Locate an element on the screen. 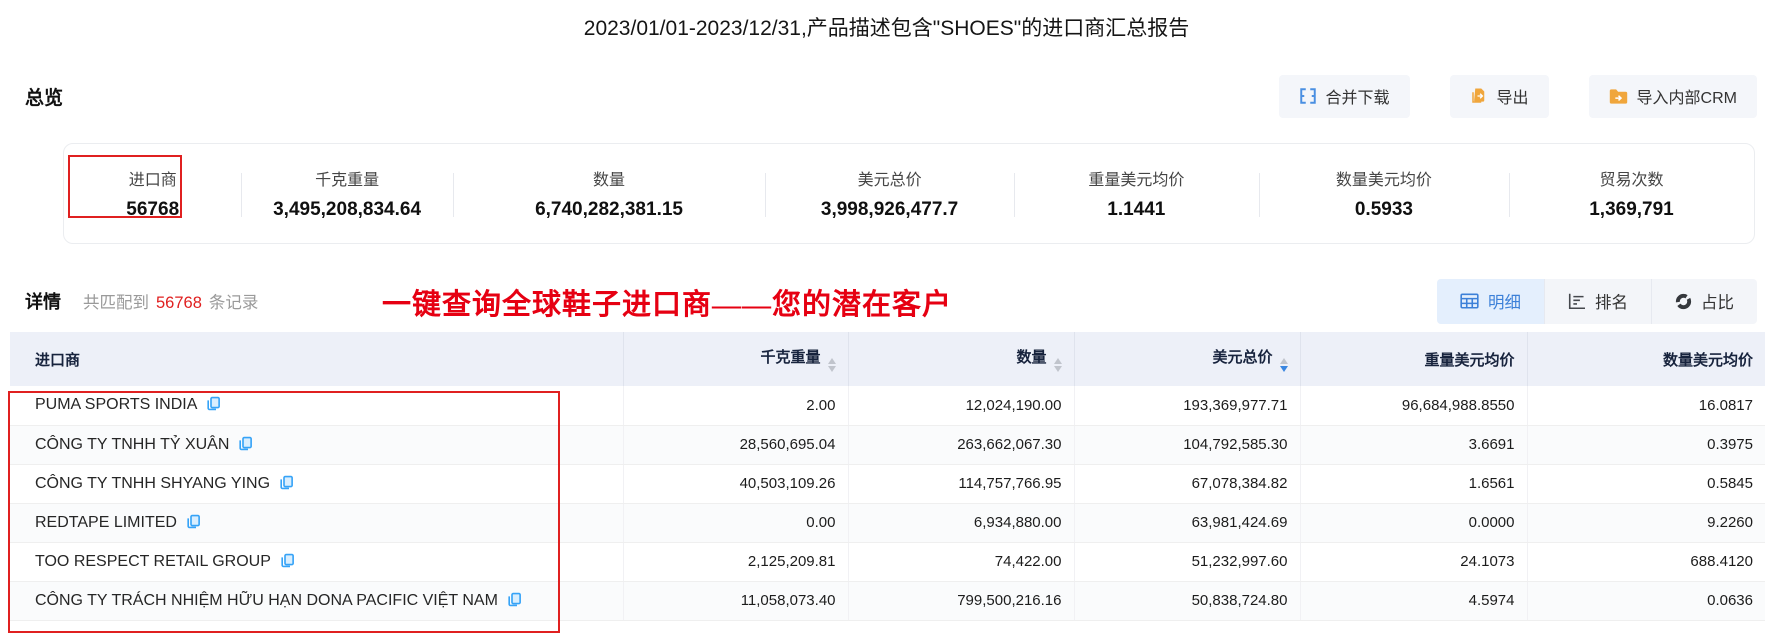 This screenshot has height=642, width=1773. table-header-row: 进口商 千克重量 数量 美元总价 重量美元均价 数量美元均价 is located at coordinates (887, 359).